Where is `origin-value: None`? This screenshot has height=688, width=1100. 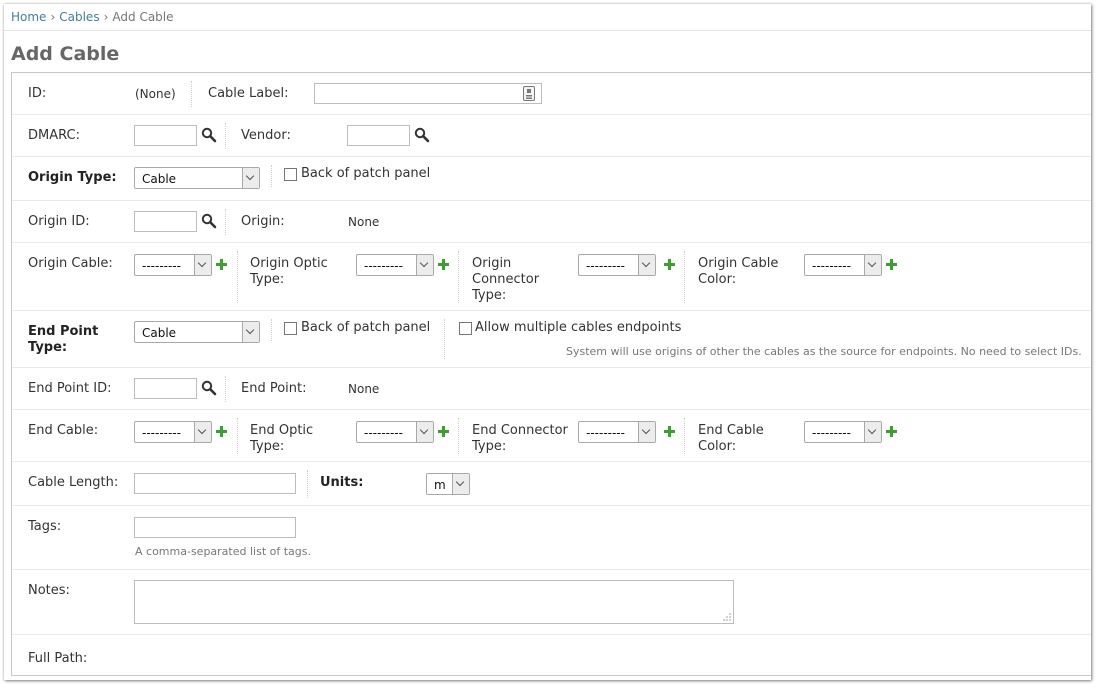
origin-value: None is located at coordinates (364, 222).